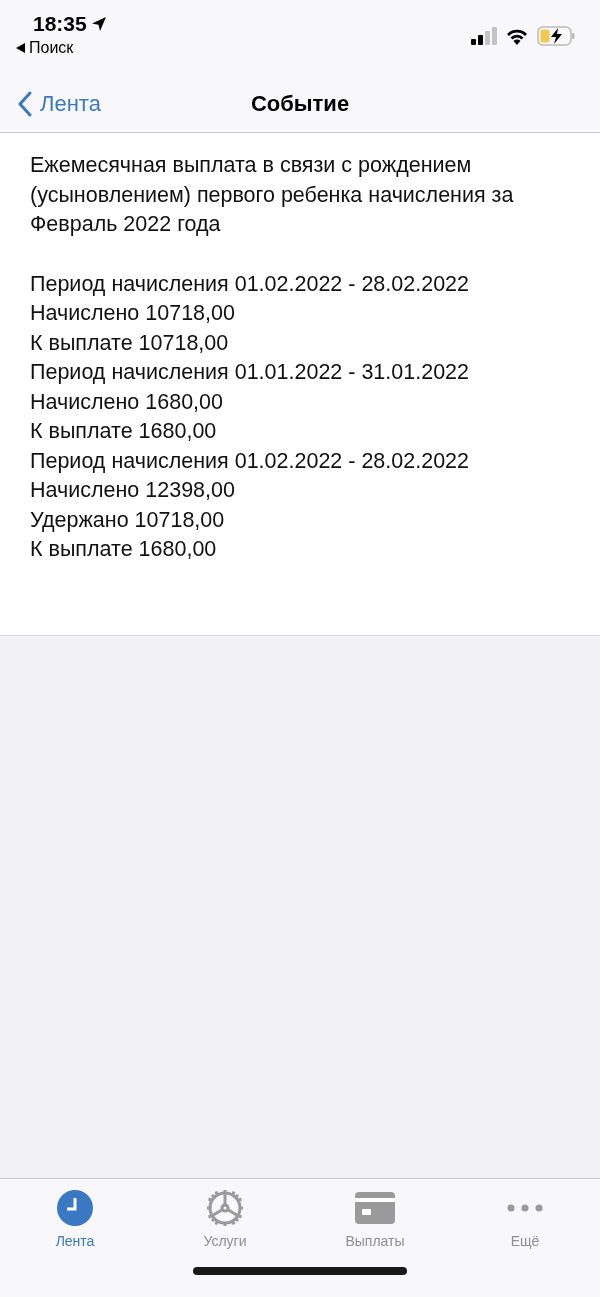 Image resolution: width=600 pixels, height=1297 pixels. I want to click on back-triangle-icon, so click(20, 48).